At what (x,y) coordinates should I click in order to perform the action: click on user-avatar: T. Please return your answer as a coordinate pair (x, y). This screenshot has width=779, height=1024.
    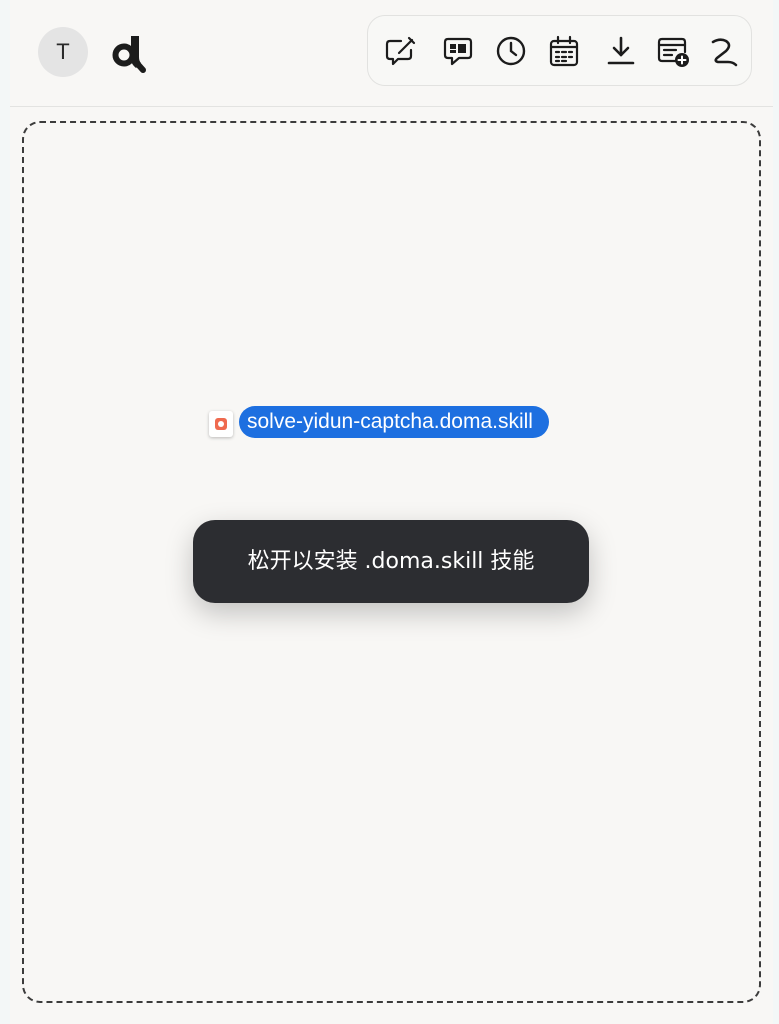
    Looking at the image, I should click on (63, 52).